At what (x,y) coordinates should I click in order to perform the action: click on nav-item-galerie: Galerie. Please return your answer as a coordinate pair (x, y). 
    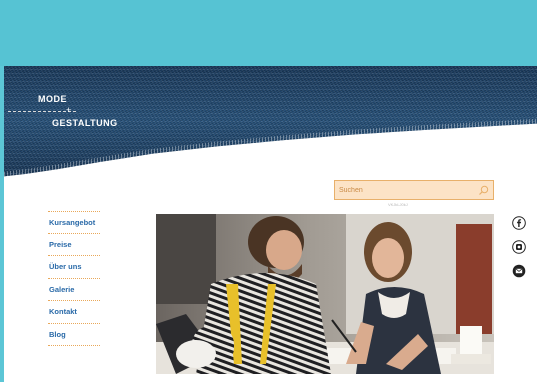
    Looking at the image, I should click on (74, 290).